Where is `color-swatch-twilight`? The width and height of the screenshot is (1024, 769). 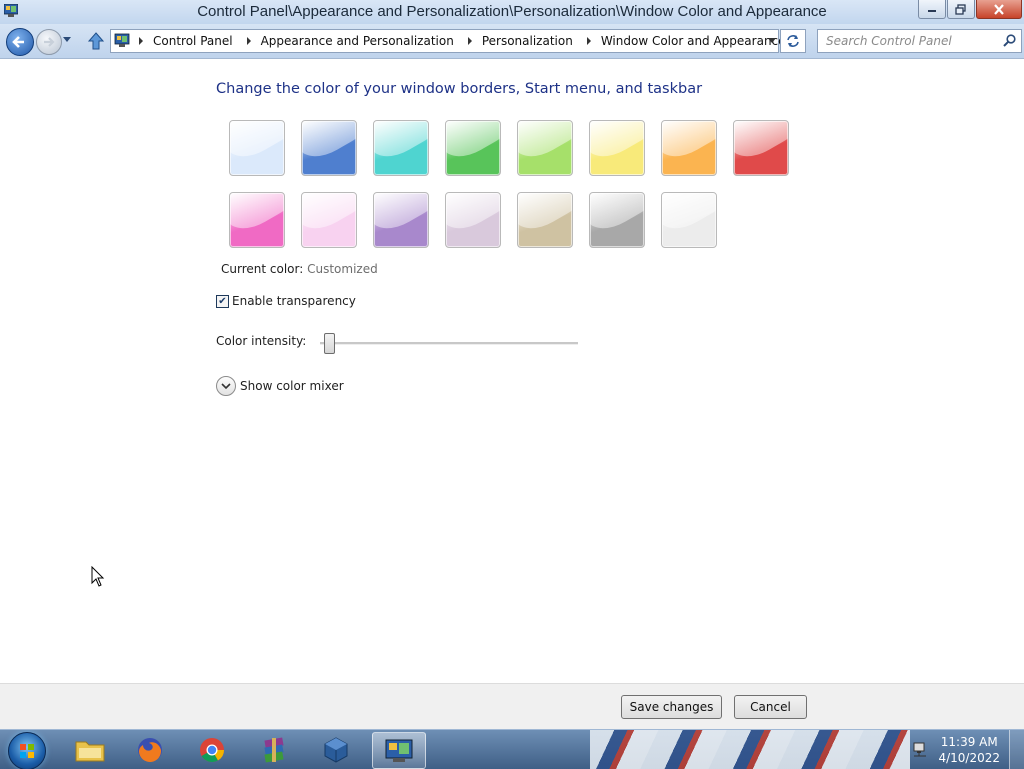
color-swatch-twilight is located at coordinates (329, 148).